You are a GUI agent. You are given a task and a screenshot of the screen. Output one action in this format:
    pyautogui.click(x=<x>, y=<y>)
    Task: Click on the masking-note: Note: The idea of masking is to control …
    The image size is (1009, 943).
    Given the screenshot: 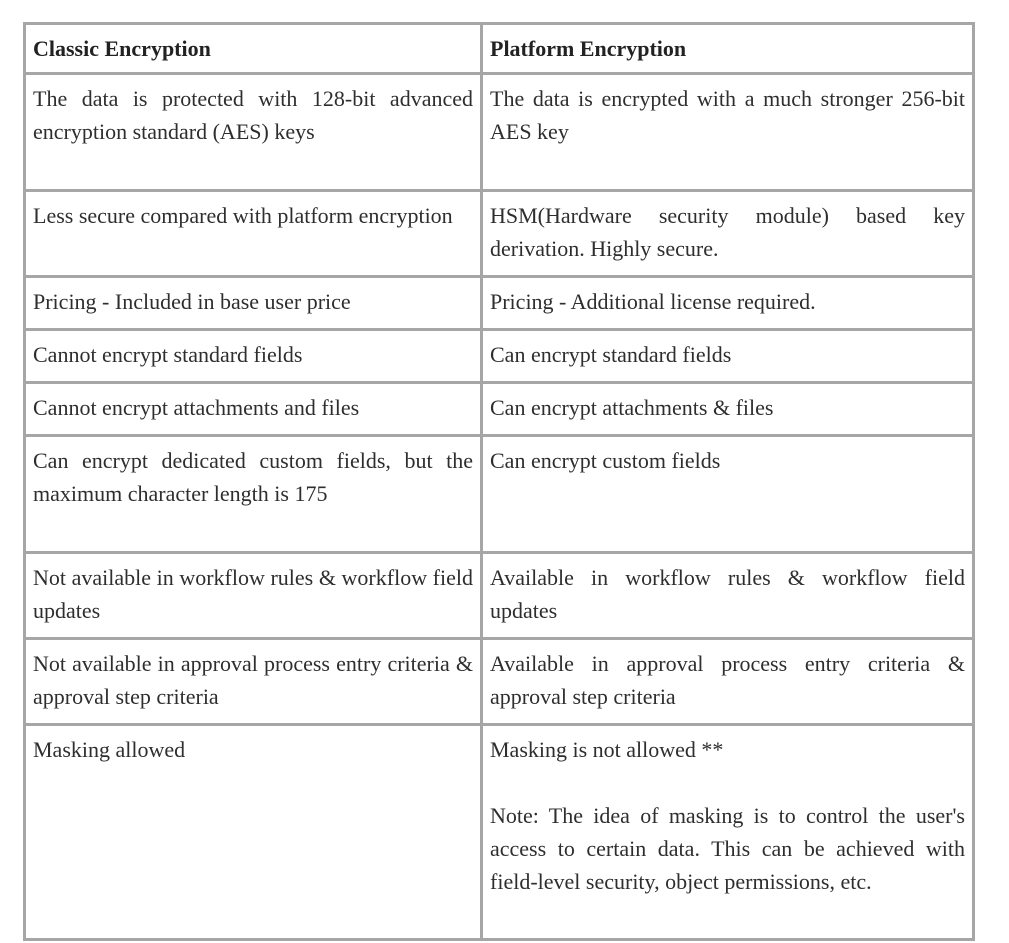 What is the action you would take?
    pyautogui.click(x=727, y=848)
    